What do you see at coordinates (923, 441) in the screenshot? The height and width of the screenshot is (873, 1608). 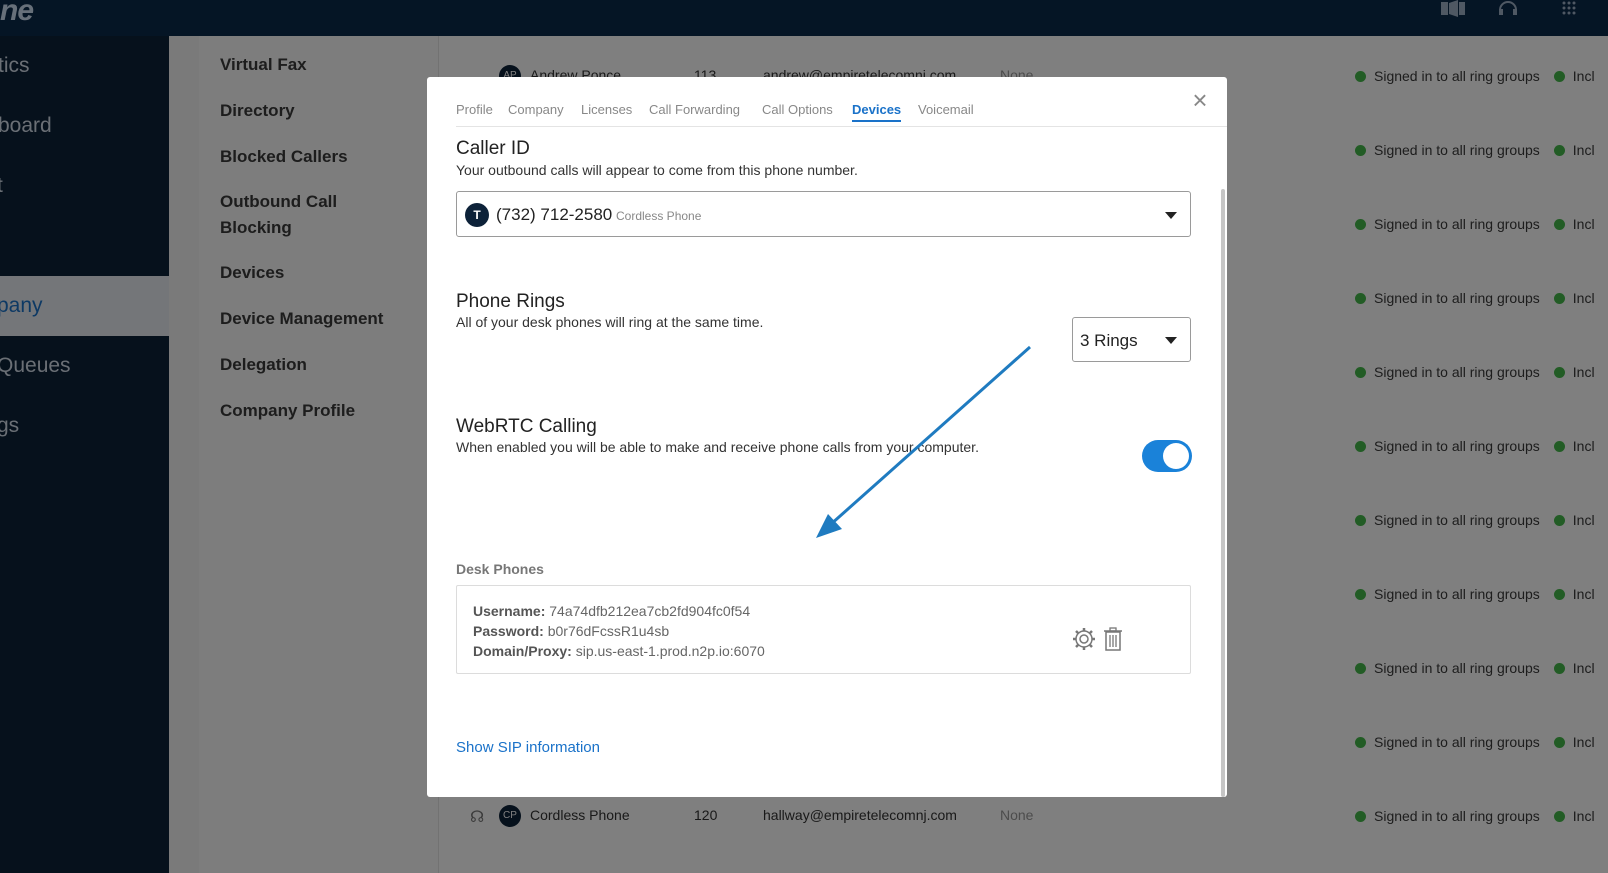 I see `annotation-arrow-icon` at bounding box center [923, 441].